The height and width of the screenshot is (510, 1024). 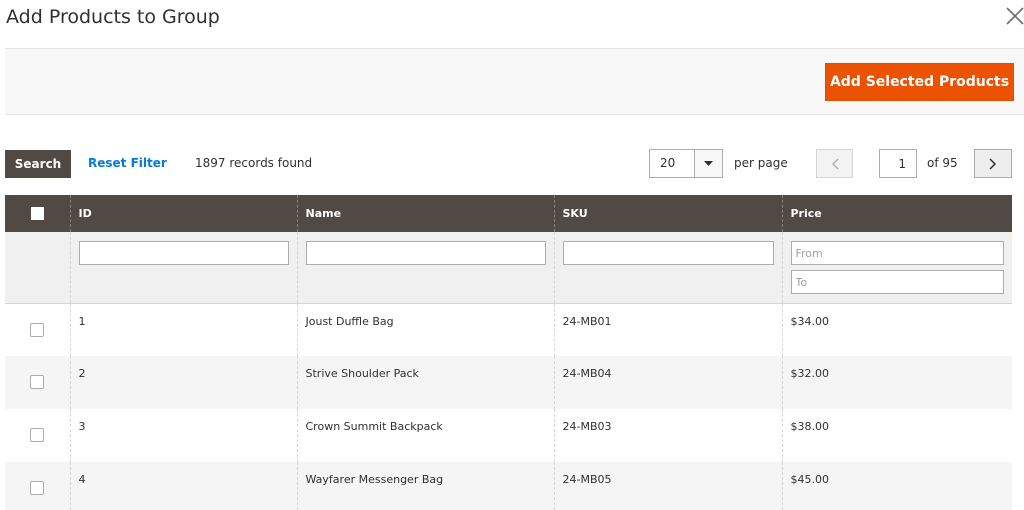 What do you see at coordinates (127, 163) in the screenshot?
I see `reset-filter-link: Reset Filter` at bounding box center [127, 163].